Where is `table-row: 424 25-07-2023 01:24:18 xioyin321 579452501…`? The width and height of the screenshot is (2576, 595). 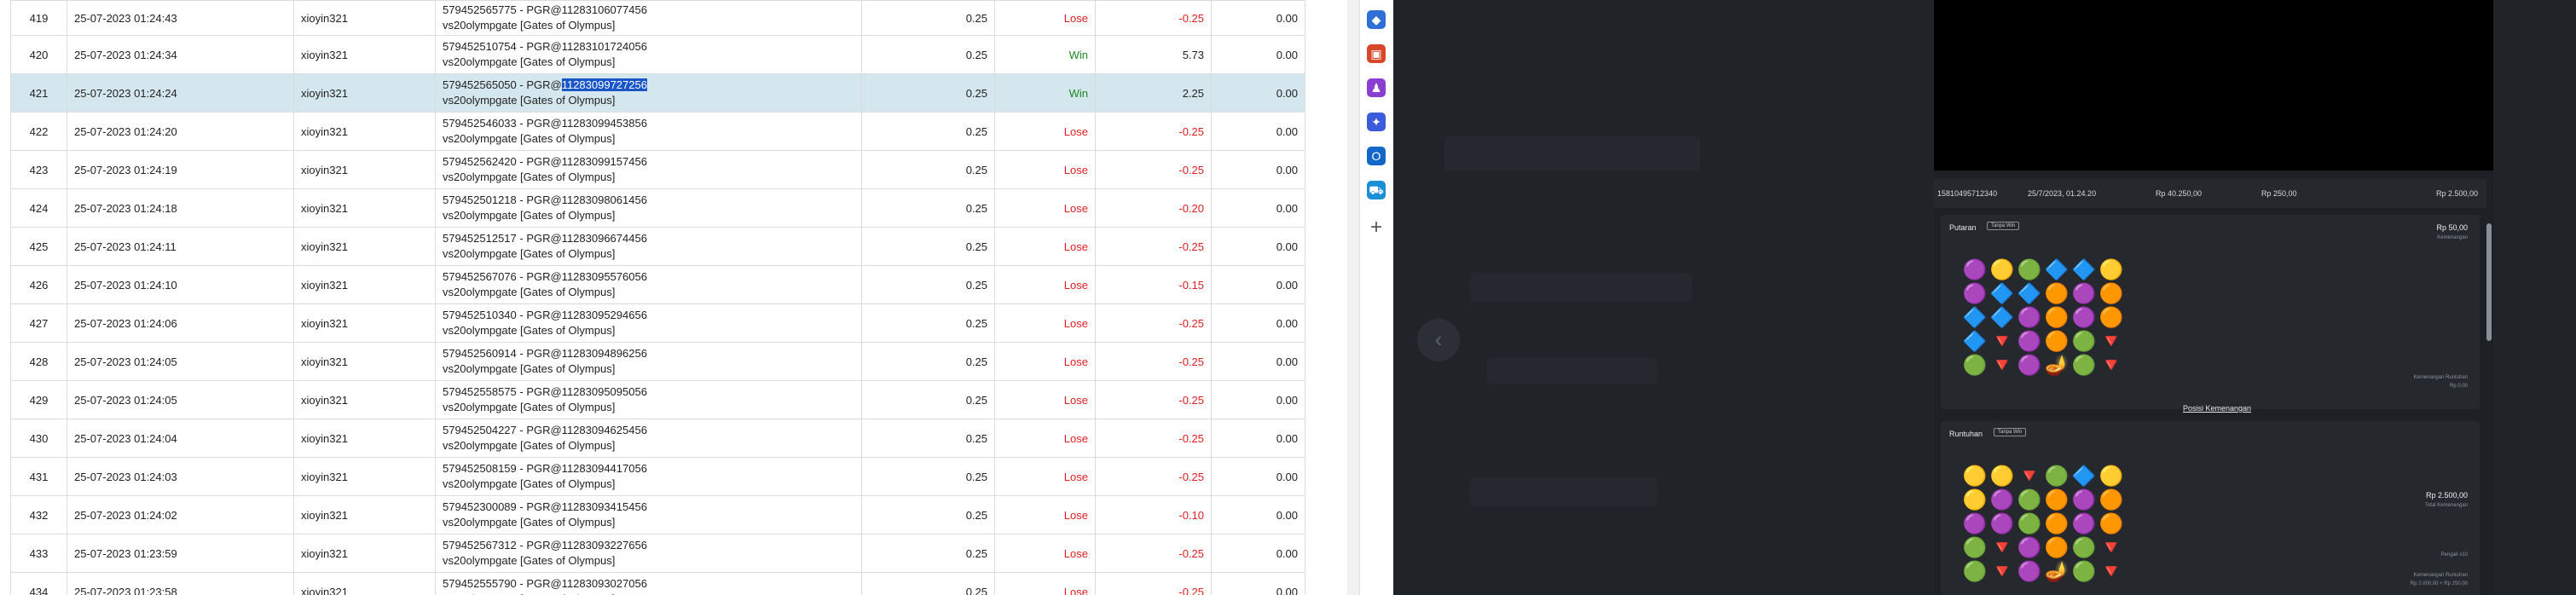 table-row: 424 25-07-2023 01:24:18 xioyin321 579452501… is located at coordinates (657, 208).